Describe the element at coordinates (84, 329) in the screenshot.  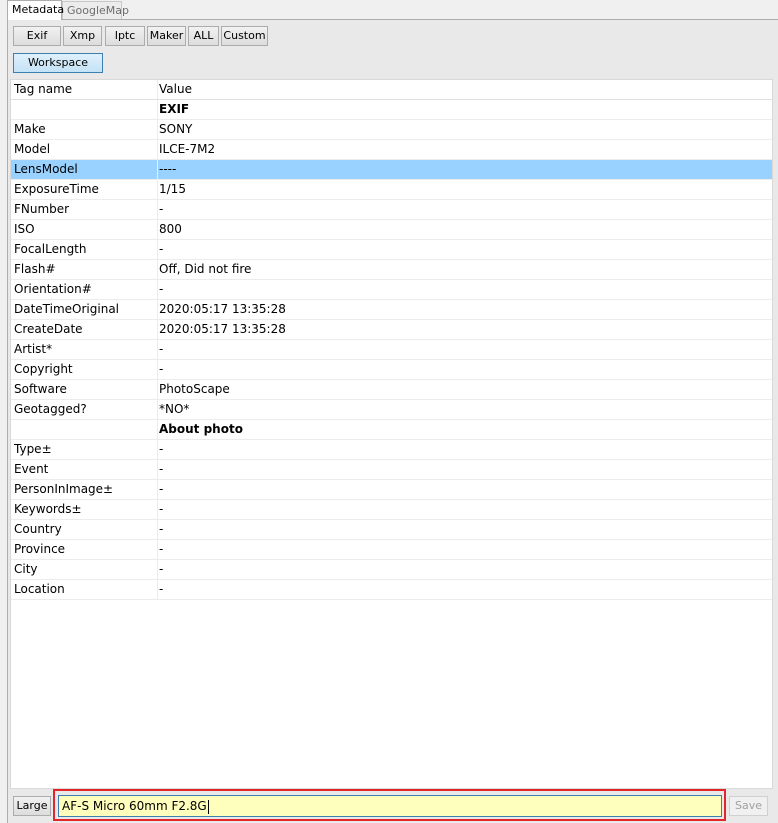
I see `tag-name-cell: CreateDate` at that location.